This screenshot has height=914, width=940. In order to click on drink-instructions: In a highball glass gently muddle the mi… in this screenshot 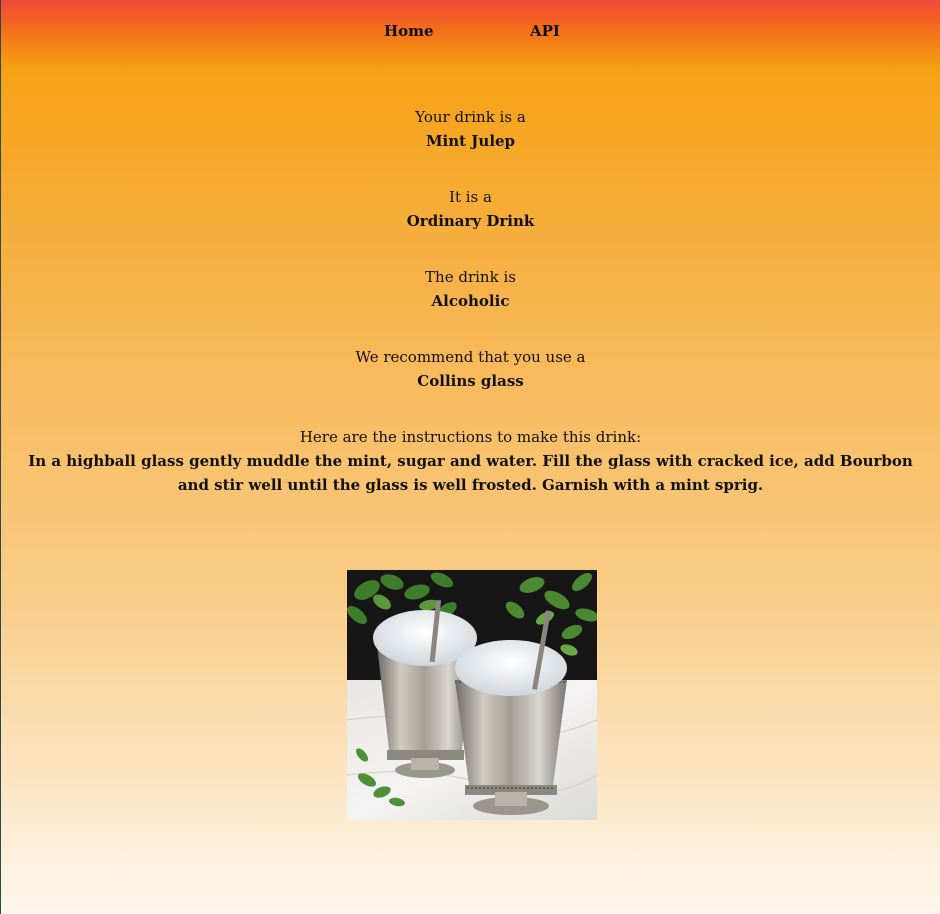, I will do `click(470, 473)`.